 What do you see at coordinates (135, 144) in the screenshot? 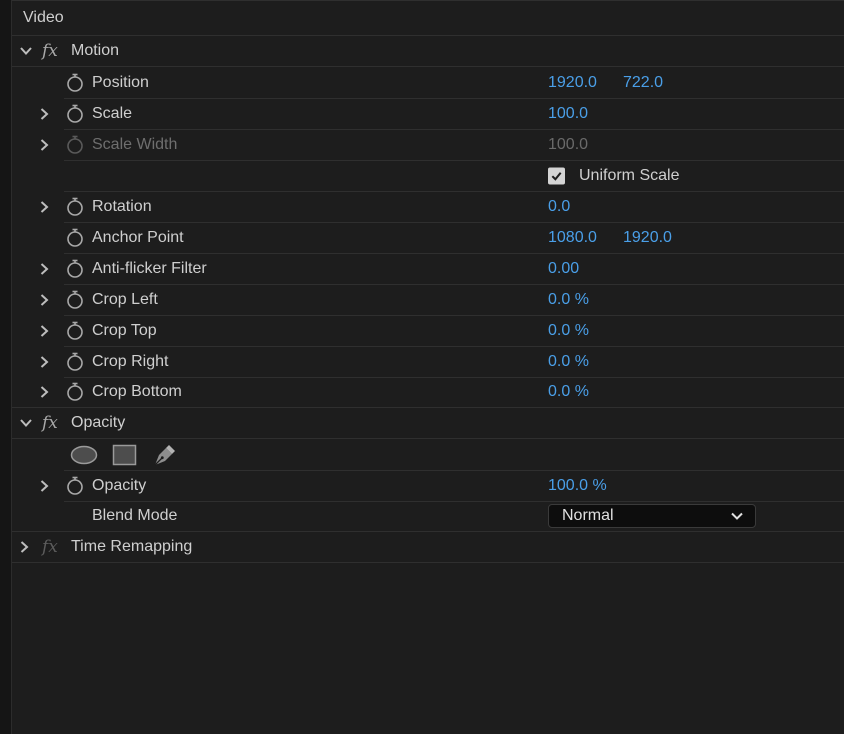
I see `property-label: Scale Width` at bounding box center [135, 144].